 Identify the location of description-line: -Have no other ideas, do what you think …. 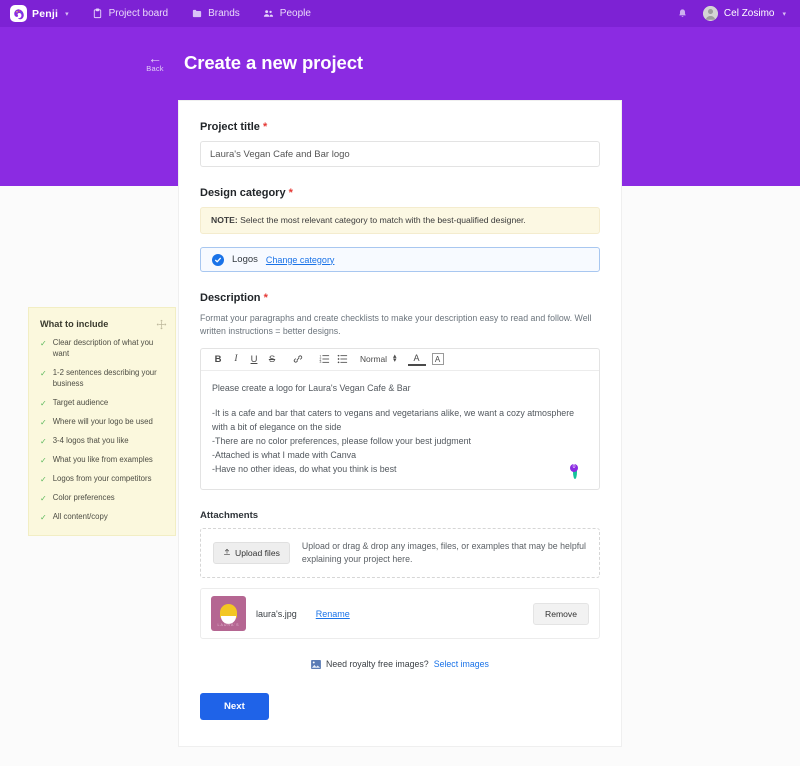
(304, 468).